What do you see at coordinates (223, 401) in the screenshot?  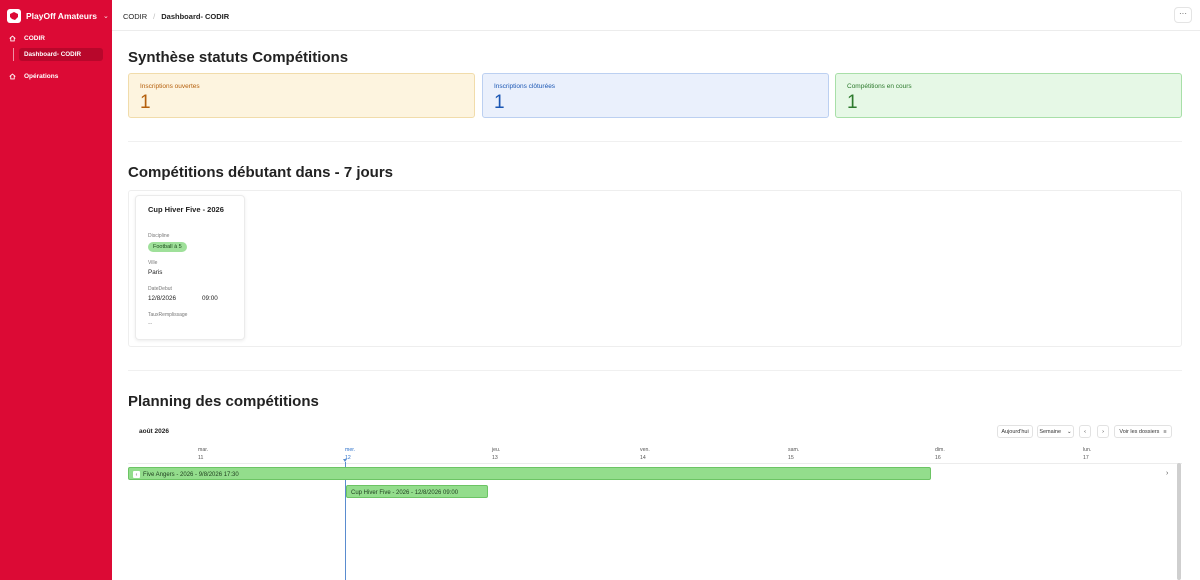 I see `section-title-planning: Planning des compétitions` at bounding box center [223, 401].